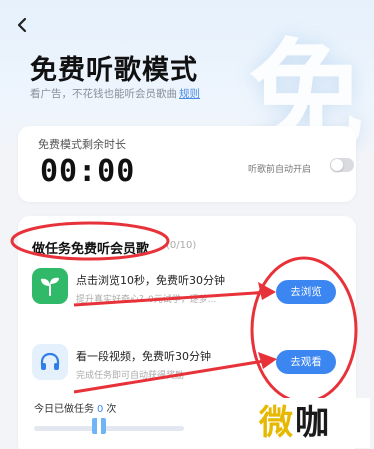 This screenshot has height=449, width=374. Describe the element at coordinates (103, 94) in the screenshot. I see `subtitle-text: 看广告，不花钱也能听会员歌曲` at that location.